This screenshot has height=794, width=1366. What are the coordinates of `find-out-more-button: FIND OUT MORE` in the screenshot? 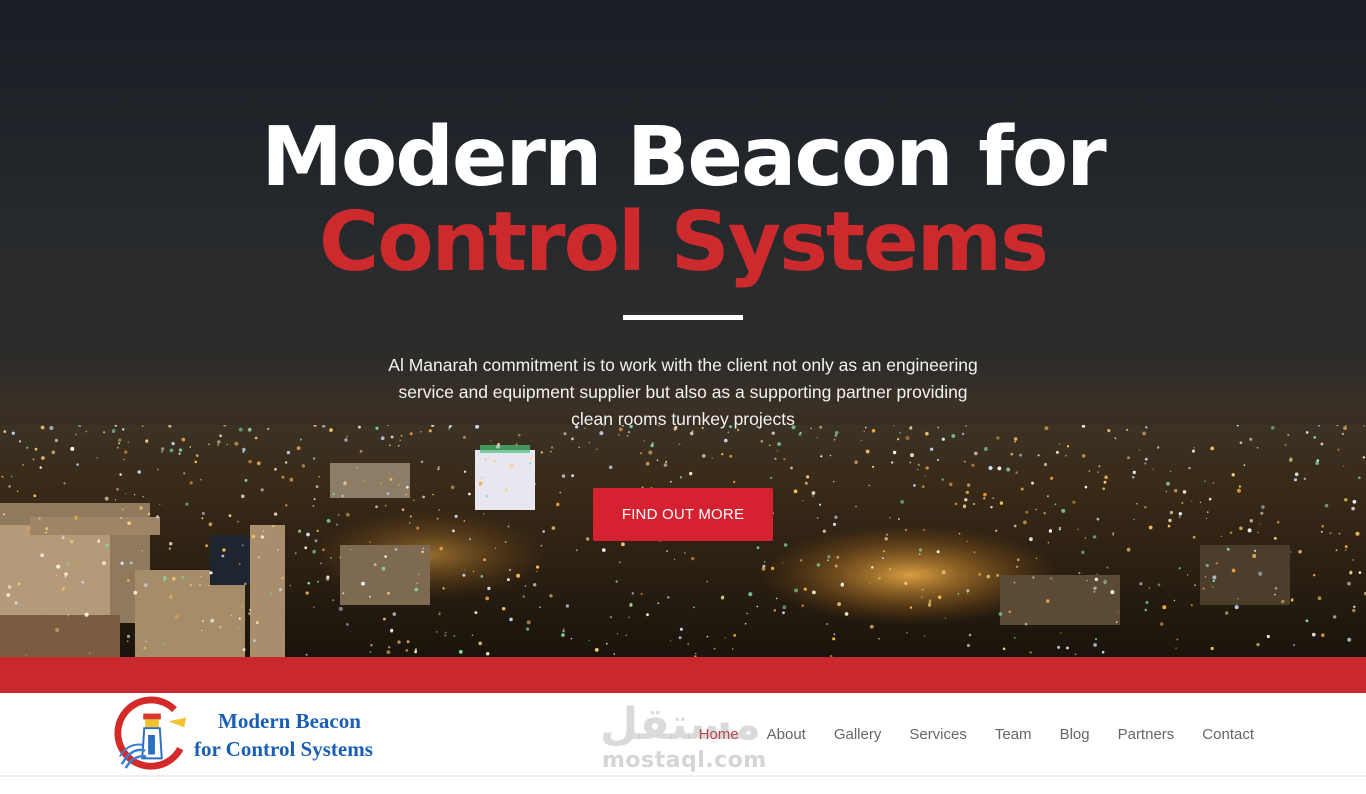 It's located at (683, 514).